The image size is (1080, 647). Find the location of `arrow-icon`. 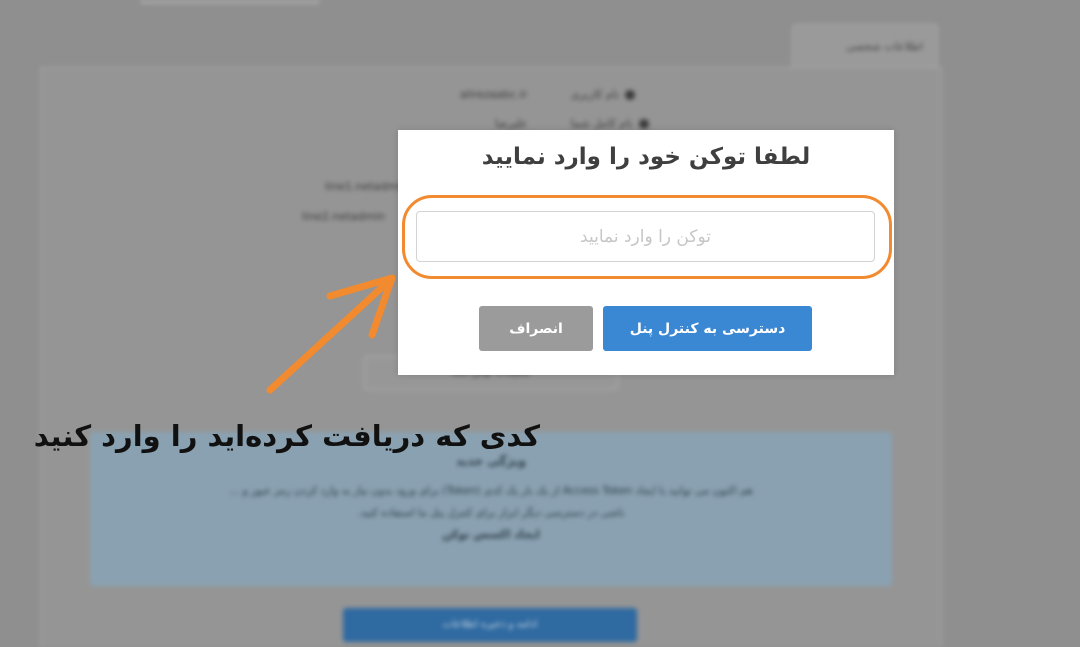

arrow-icon is located at coordinates (331, 334).